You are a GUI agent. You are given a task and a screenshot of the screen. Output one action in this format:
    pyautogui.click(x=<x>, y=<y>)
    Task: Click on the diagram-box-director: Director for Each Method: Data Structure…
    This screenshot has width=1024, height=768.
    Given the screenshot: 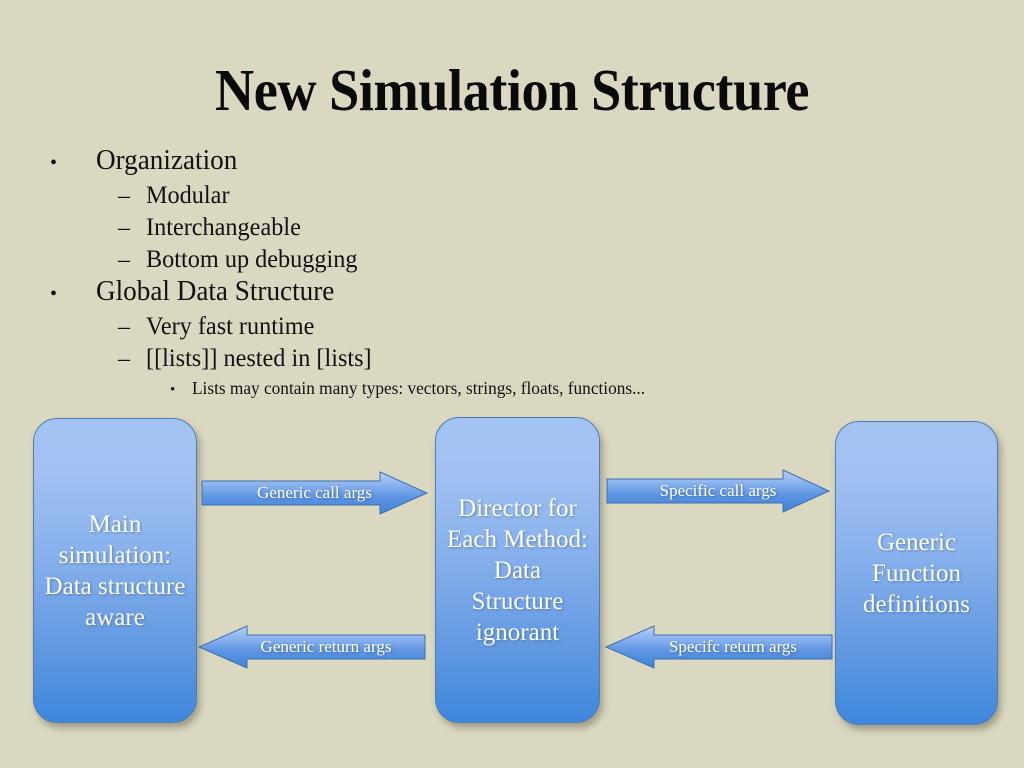 What is the action you would take?
    pyautogui.click(x=517, y=570)
    